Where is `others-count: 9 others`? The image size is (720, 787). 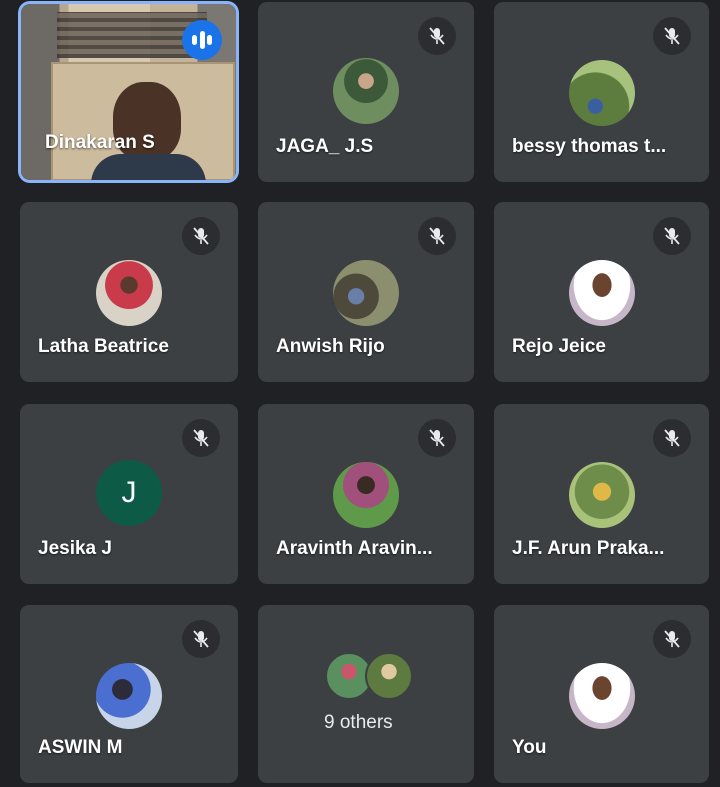
others-count: 9 others is located at coordinates (358, 722).